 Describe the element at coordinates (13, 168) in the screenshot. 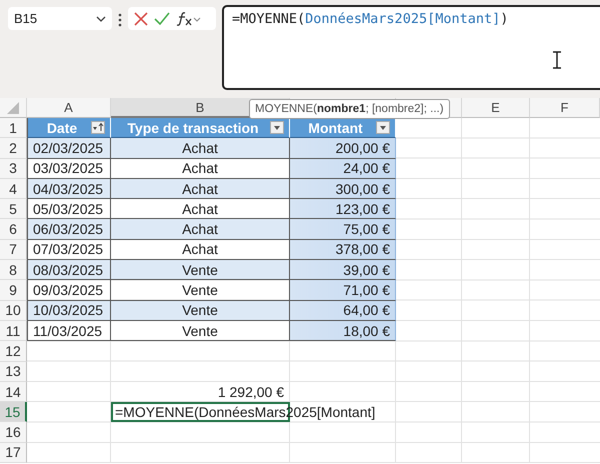

I see `row-header: 3` at that location.